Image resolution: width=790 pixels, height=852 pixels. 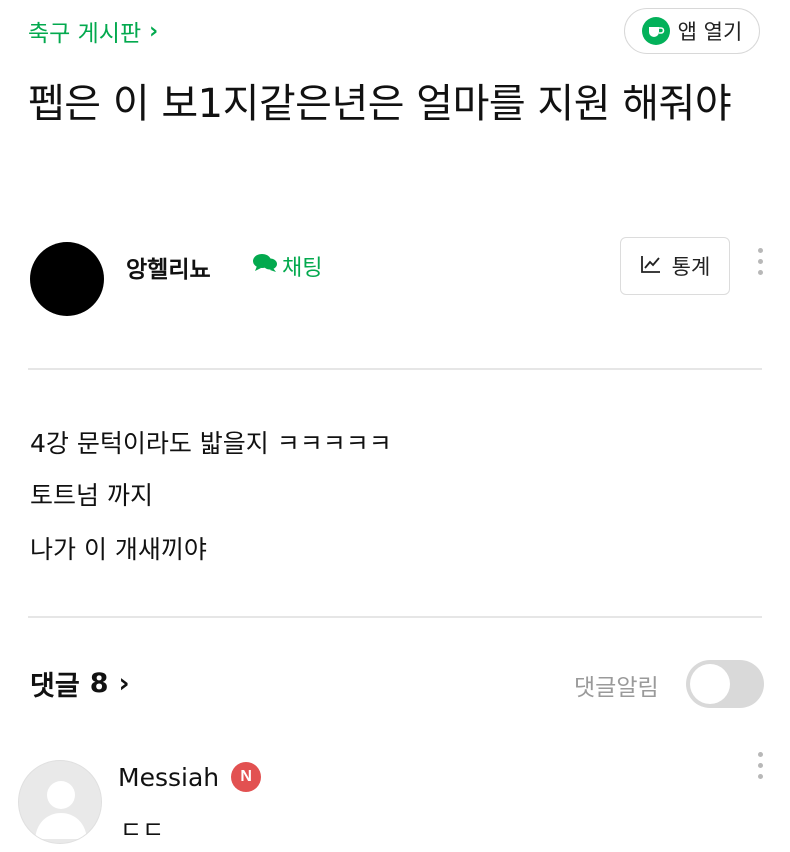 What do you see at coordinates (651, 266) in the screenshot?
I see `line-chart-icon` at bounding box center [651, 266].